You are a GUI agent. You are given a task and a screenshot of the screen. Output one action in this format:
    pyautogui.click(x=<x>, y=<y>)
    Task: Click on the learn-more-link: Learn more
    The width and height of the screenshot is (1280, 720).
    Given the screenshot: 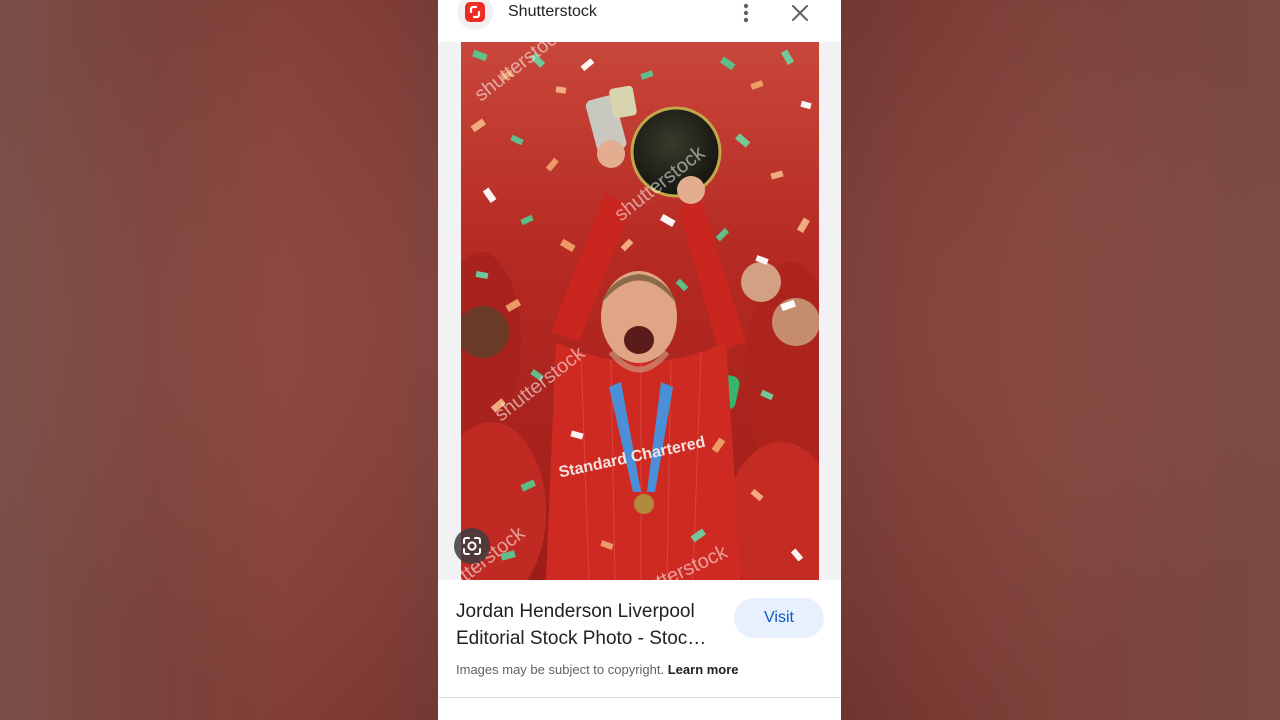 What is the action you would take?
    pyautogui.click(x=703, y=669)
    